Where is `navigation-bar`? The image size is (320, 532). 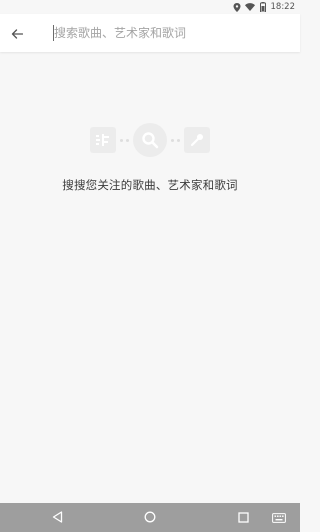 navigation-bar is located at coordinates (150, 517).